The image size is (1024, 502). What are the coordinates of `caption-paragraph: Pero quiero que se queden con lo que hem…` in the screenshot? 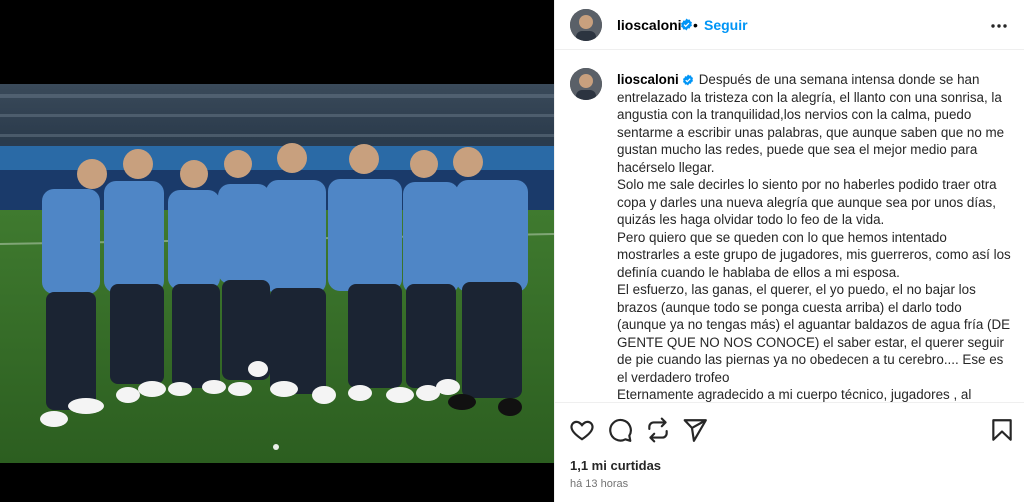 It's located at (814, 254).